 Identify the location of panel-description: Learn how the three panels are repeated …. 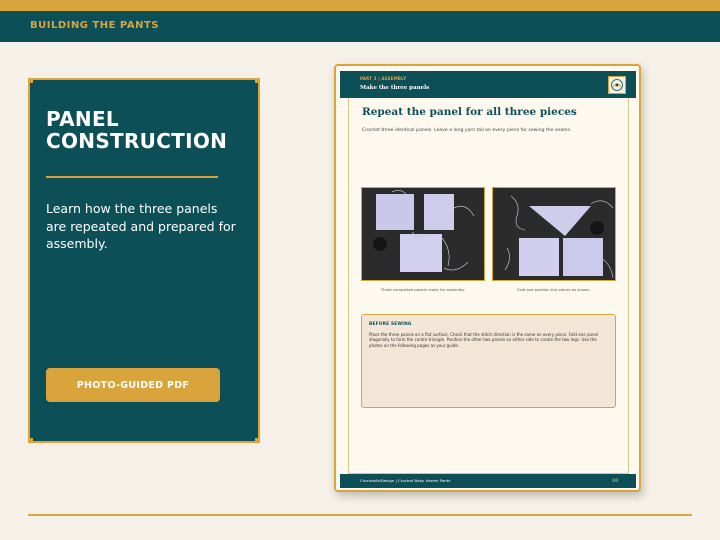
(141, 226).